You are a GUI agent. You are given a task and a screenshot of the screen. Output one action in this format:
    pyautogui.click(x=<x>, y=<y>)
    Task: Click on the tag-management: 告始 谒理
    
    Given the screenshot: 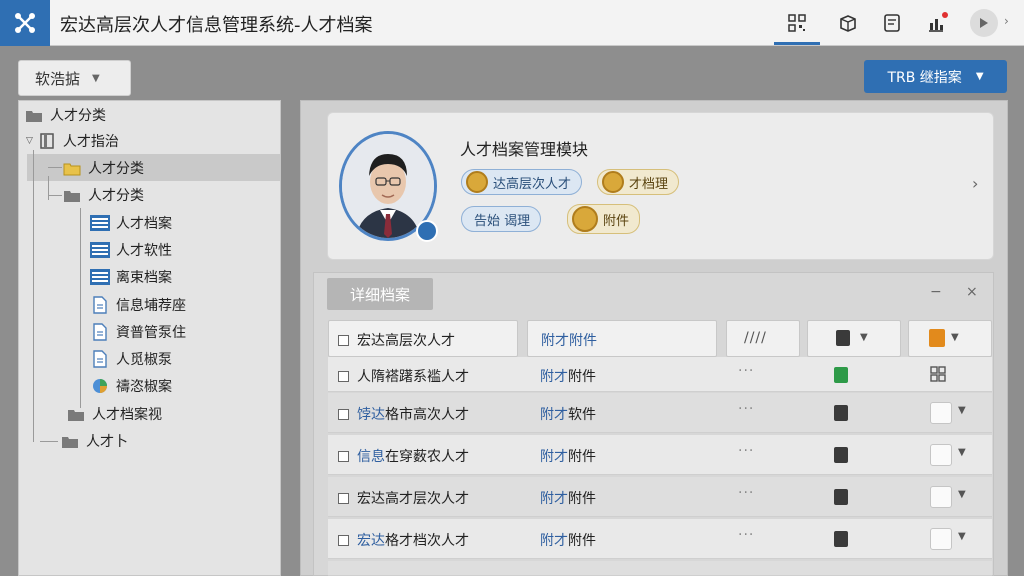 What is the action you would take?
    pyautogui.click(x=501, y=219)
    